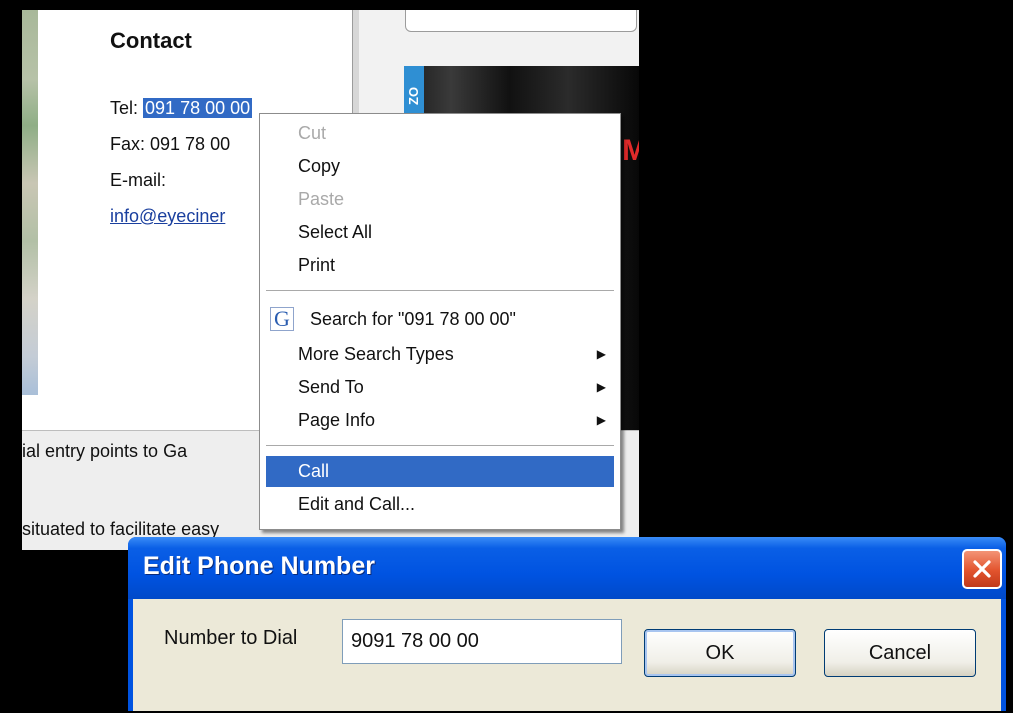  What do you see at coordinates (567, 568) in the screenshot?
I see `dialog-titlebar: Edit Phone Number` at bounding box center [567, 568].